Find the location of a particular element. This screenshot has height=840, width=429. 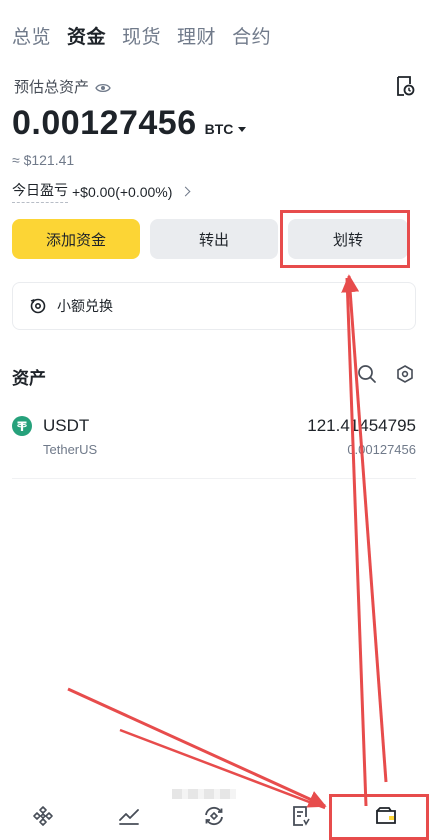

currency-label: BTC is located at coordinates (219, 129).